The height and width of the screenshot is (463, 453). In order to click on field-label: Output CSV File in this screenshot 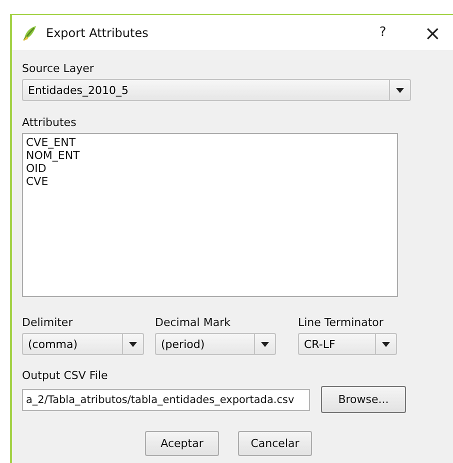, I will do `click(65, 376)`.